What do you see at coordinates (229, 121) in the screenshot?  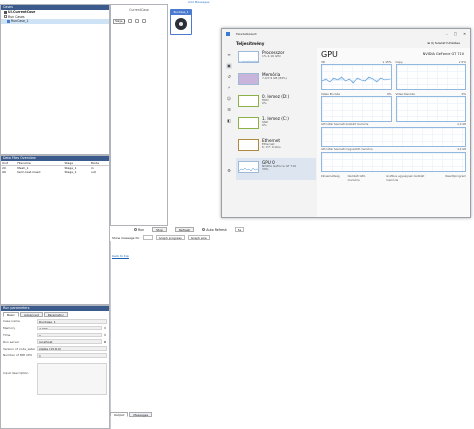 I see `services-icon: ◧` at bounding box center [229, 121].